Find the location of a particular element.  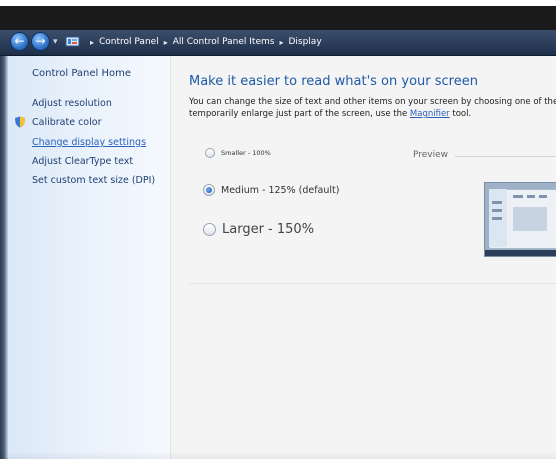

size-option-larger: Larger - 150% is located at coordinates (258, 229).